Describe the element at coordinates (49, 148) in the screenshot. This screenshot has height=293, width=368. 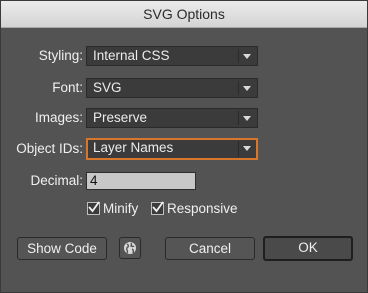
I see `object-ids-label: Object IDs:` at that location.